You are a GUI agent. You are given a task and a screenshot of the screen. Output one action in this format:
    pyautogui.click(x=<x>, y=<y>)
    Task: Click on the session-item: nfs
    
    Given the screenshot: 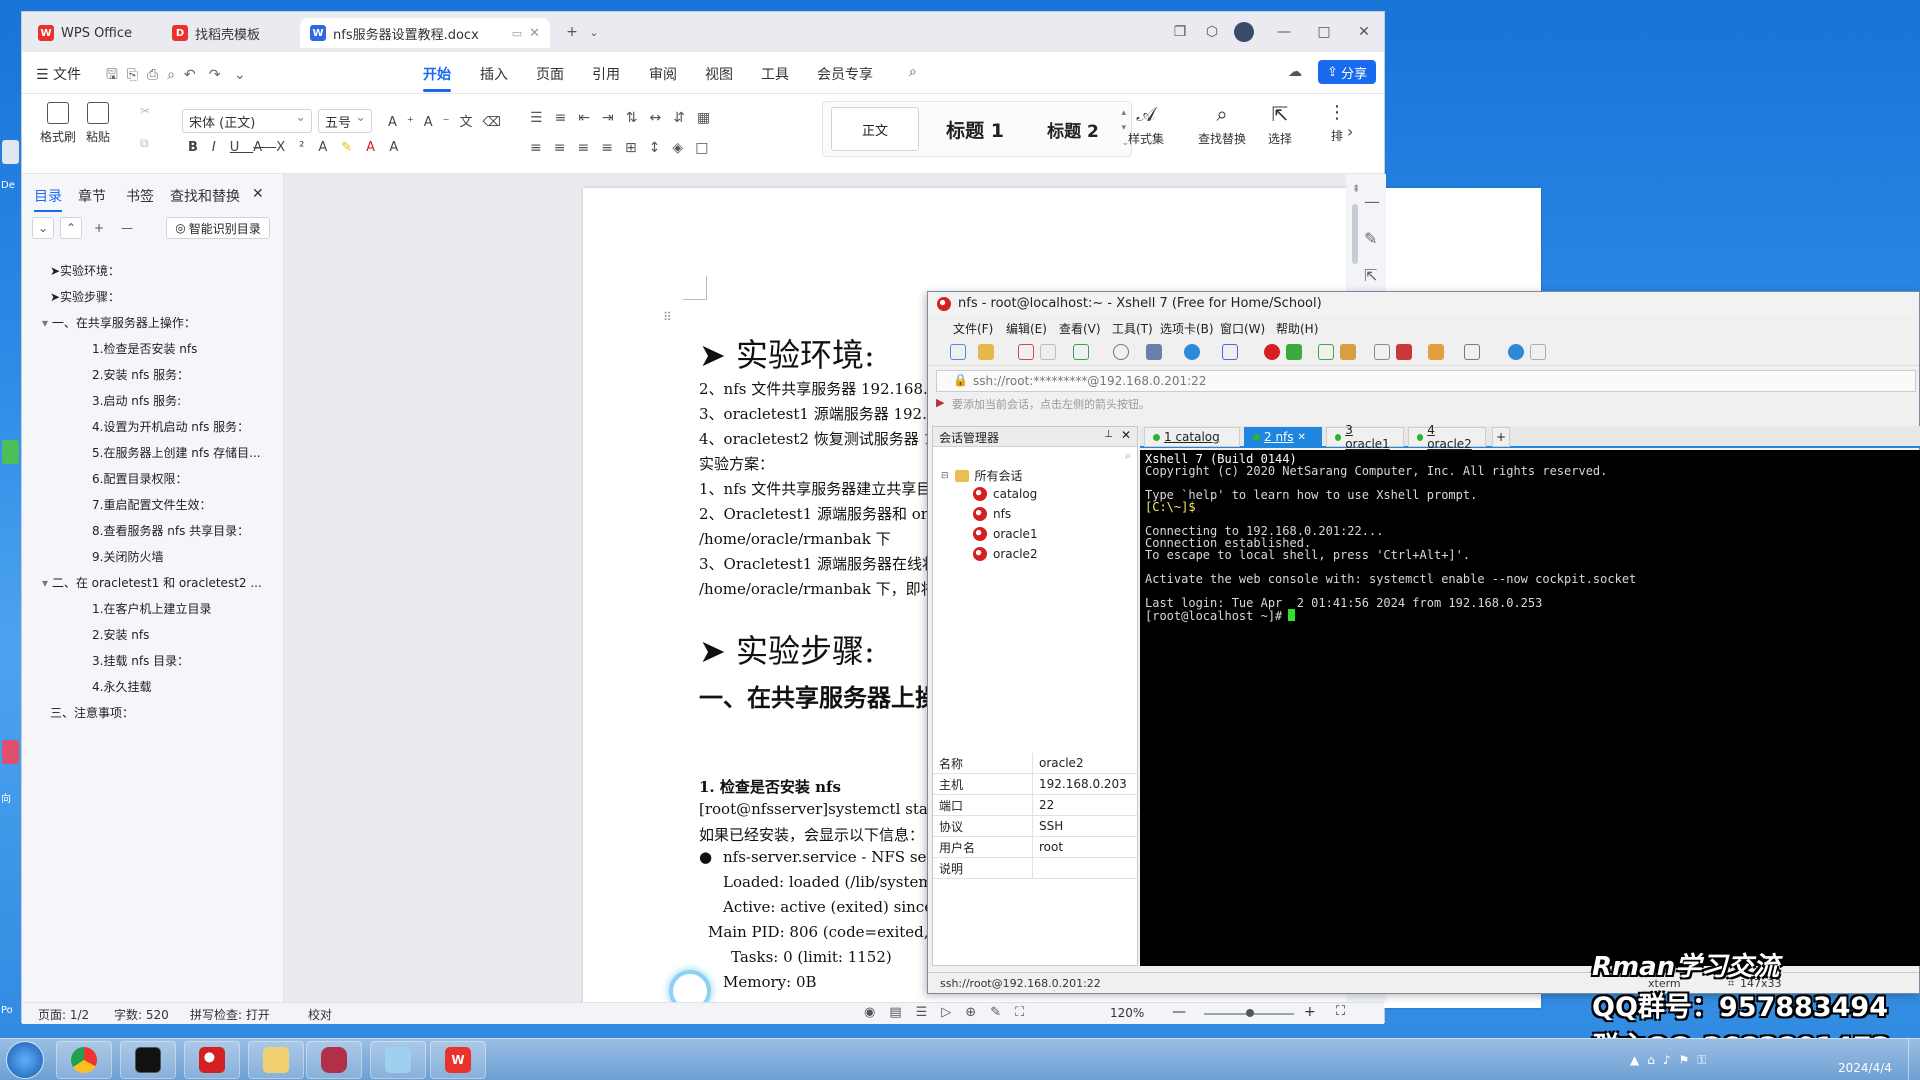 What is the action you would take?
    pyautogui.click(x=992, y=514)
    